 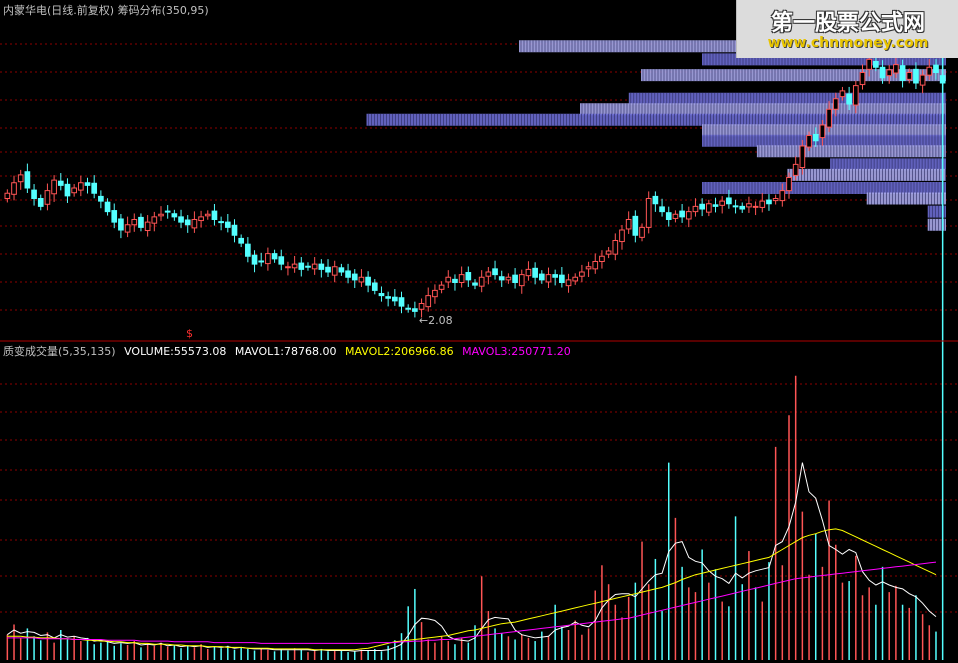 I want to click on mavol1-value: MAVOL1:78768.00, so click(x=285, y=351).